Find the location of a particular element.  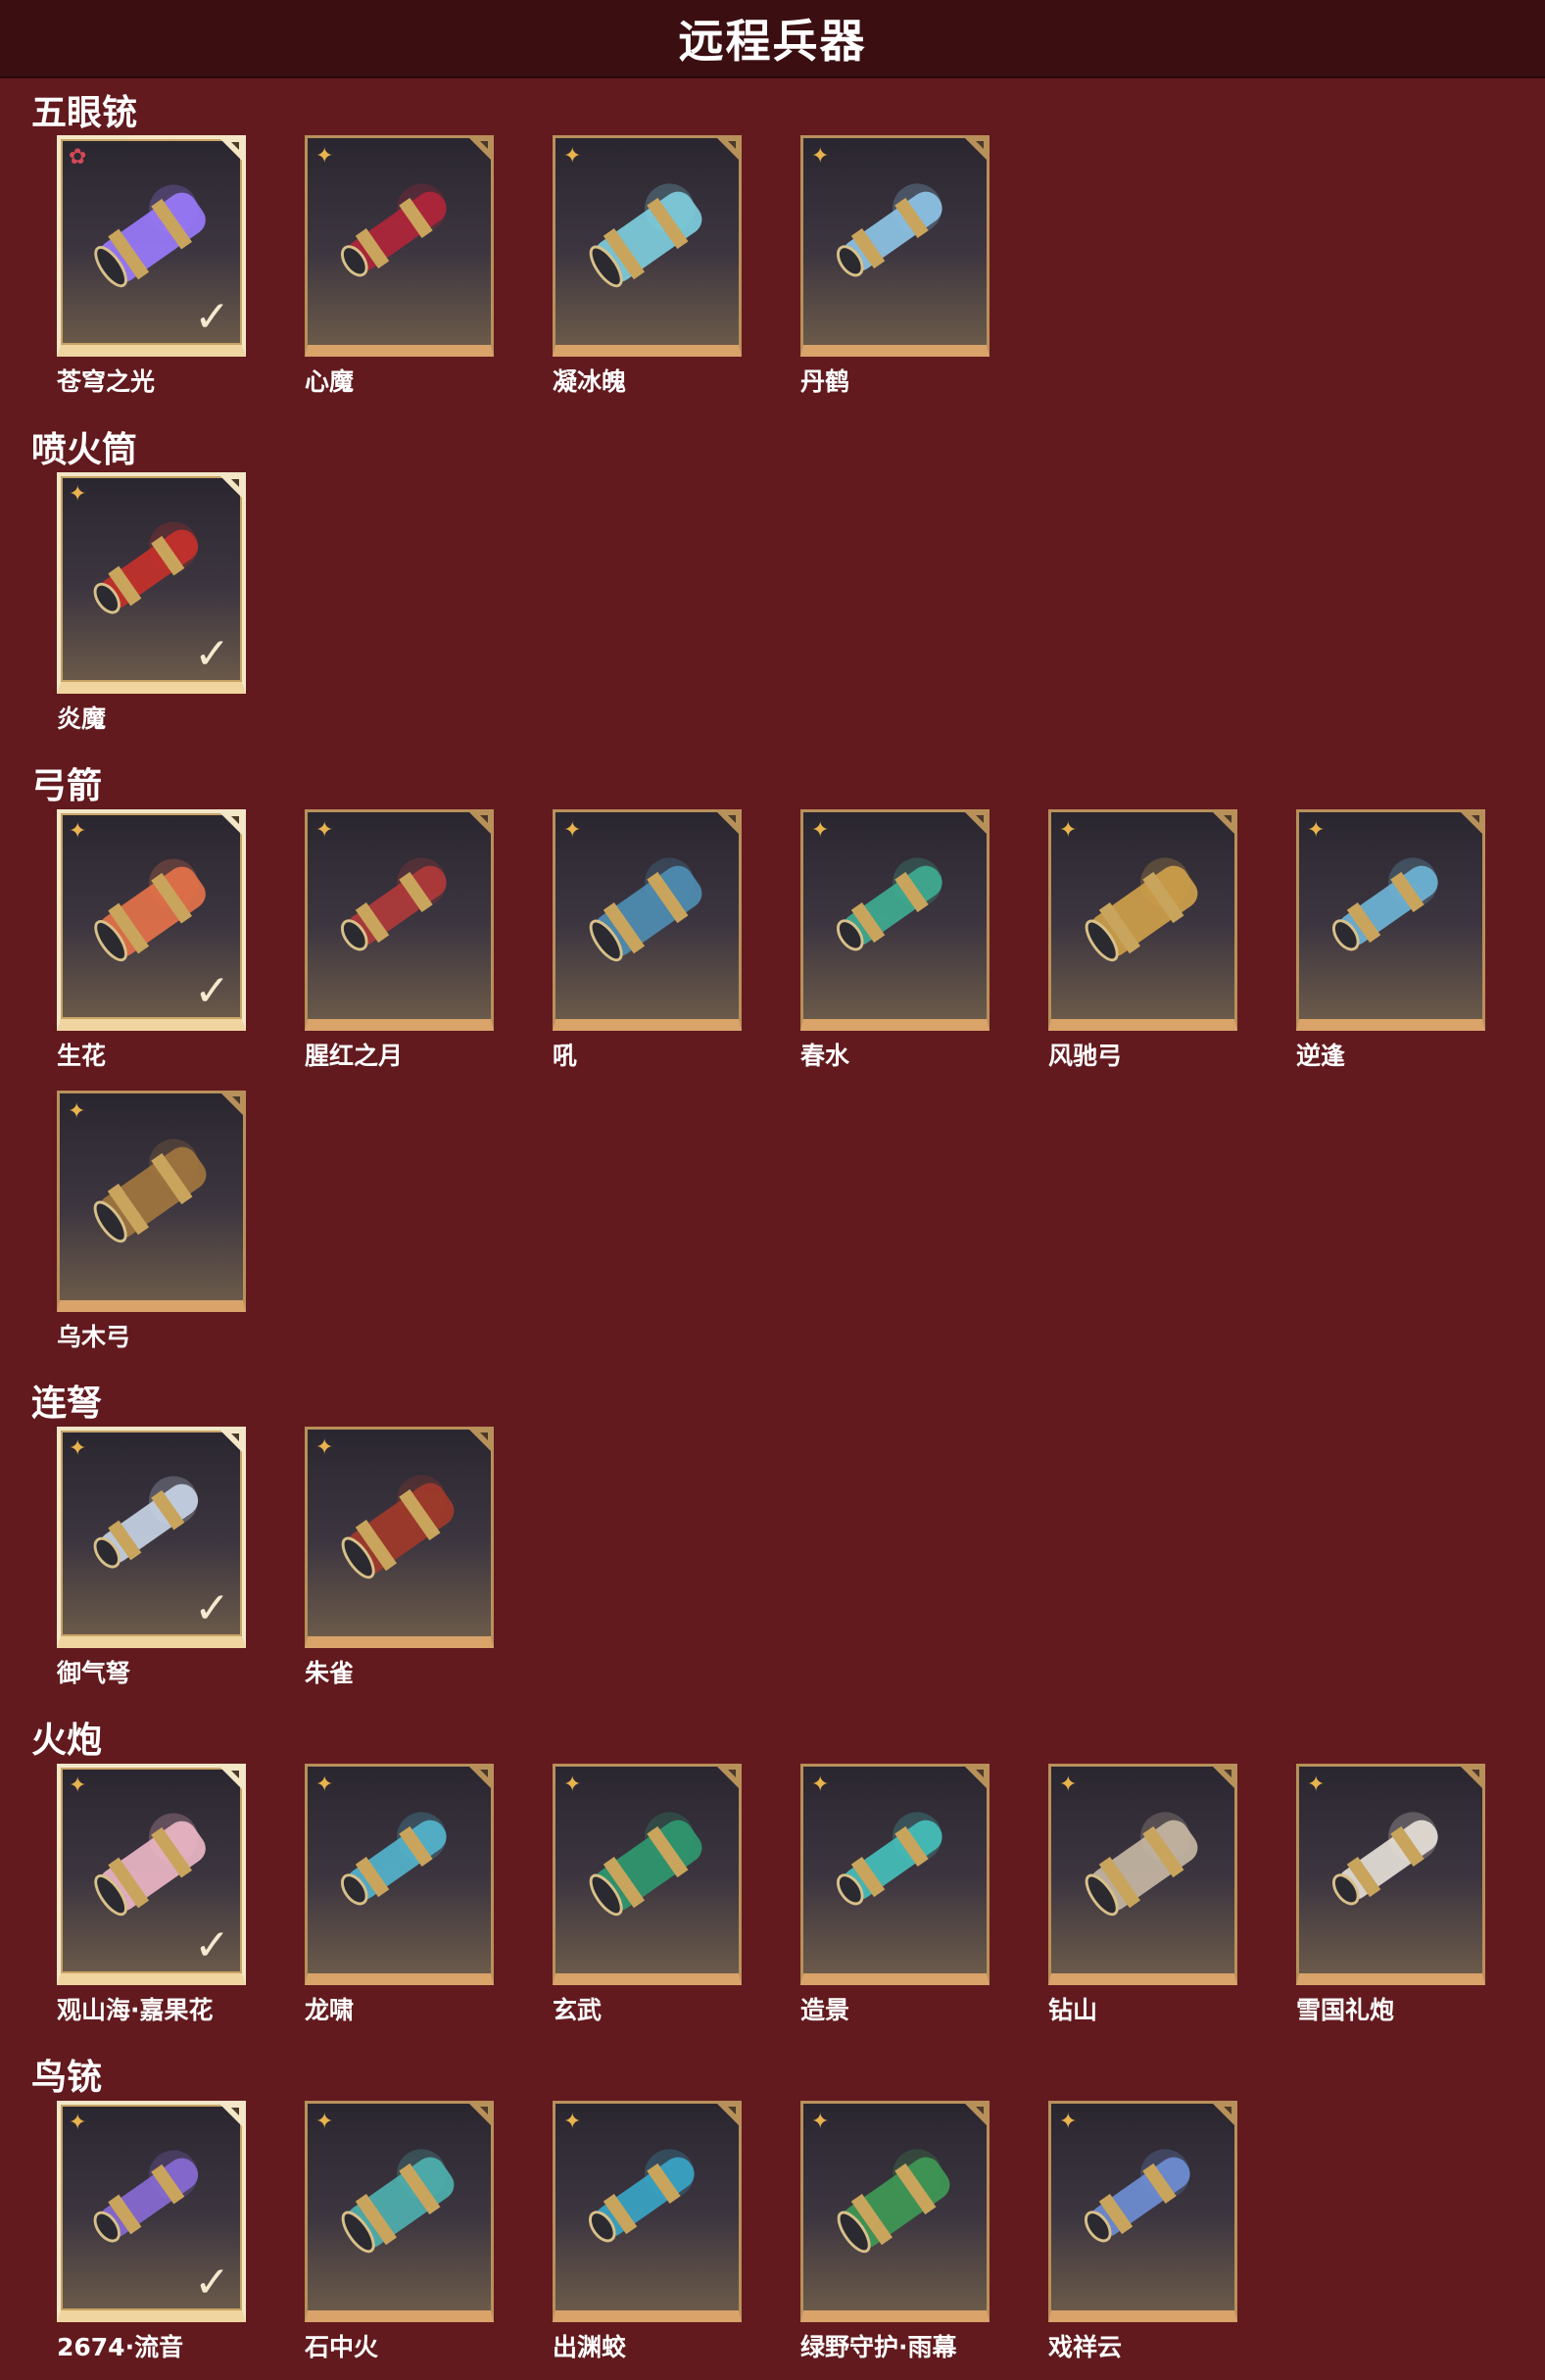

weapon-card: ✦ 出渊蛟 is located at coordinates (647, 2232).